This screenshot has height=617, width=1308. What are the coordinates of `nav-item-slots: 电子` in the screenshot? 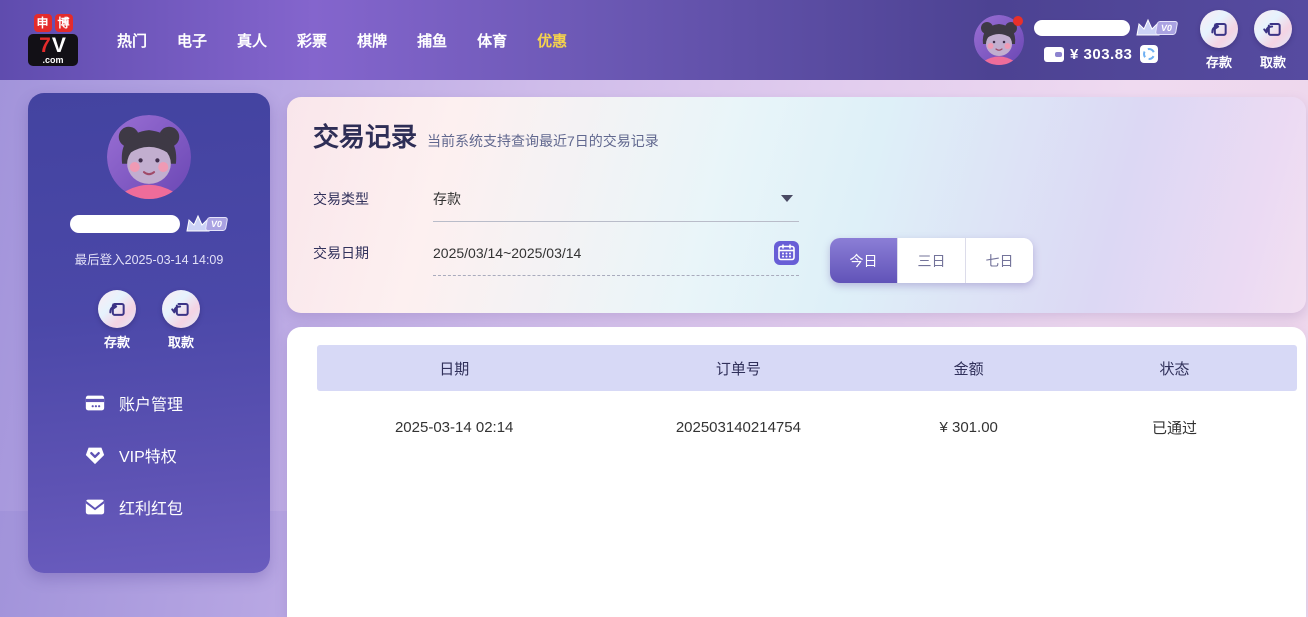 It's located at (192, 40).